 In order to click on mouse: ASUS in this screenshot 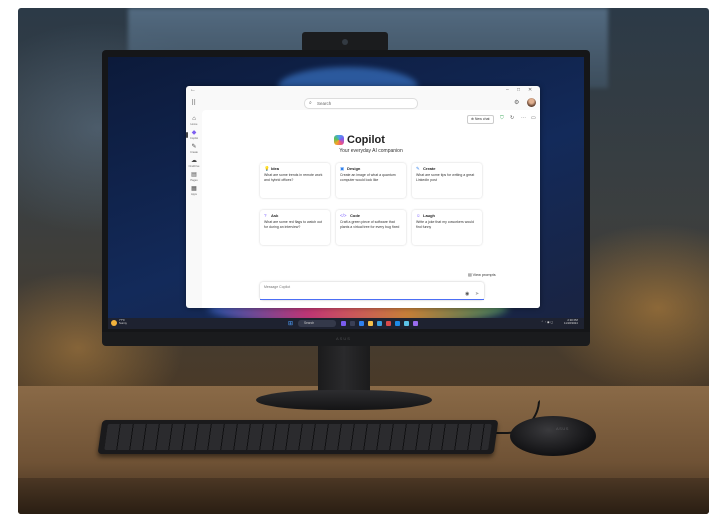, I will do `click(553, 436)`.